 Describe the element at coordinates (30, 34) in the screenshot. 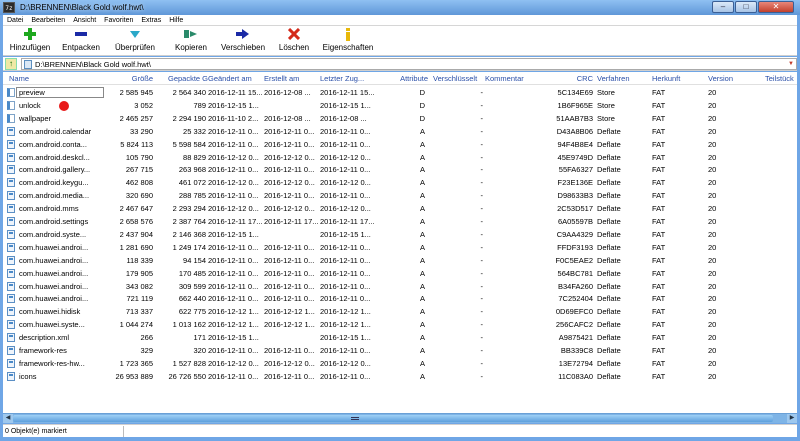

I see `plus-icon` at that location.